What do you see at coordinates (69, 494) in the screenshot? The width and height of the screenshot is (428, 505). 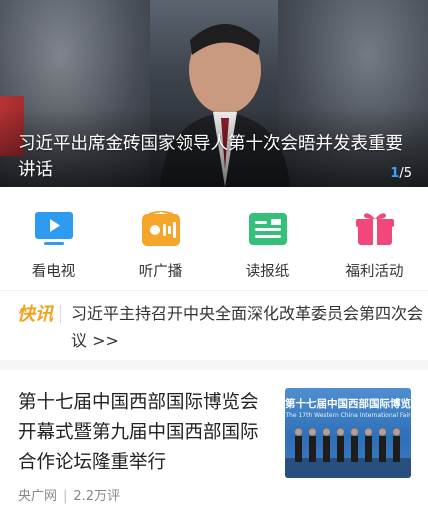 I see `article-meta: 央广网 | 2.2万评` at bounding box center [69, 494].